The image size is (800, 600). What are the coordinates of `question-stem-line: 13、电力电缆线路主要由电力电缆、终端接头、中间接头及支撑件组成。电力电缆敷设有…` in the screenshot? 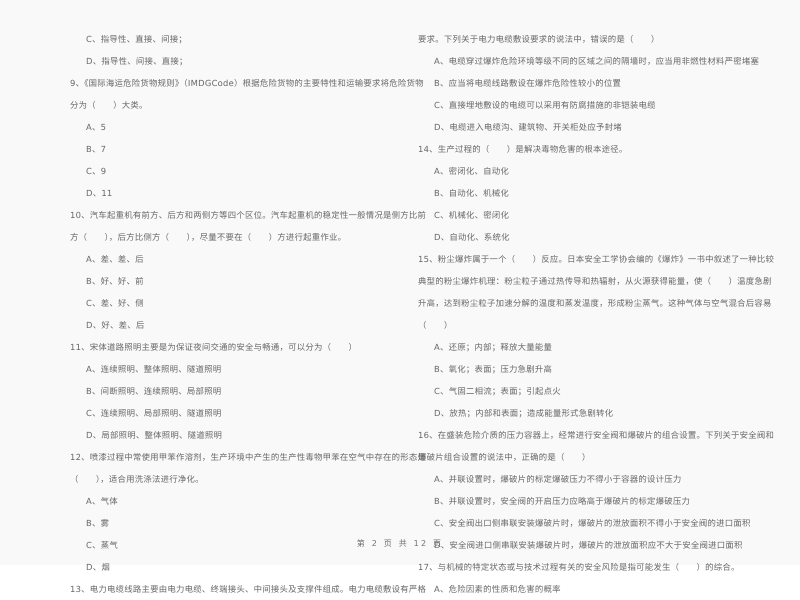 It's located at (248, 589).